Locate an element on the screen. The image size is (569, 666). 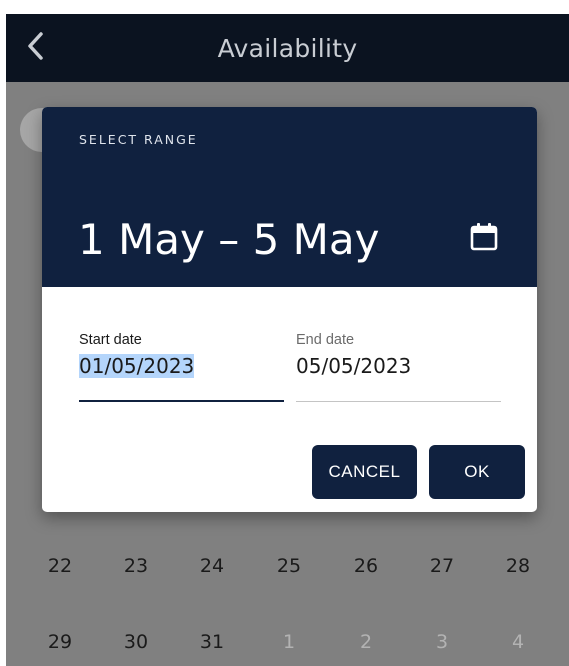
calendar-week-row: 29 30 31 1 2 3 4 is located at coordinates (287, 642).